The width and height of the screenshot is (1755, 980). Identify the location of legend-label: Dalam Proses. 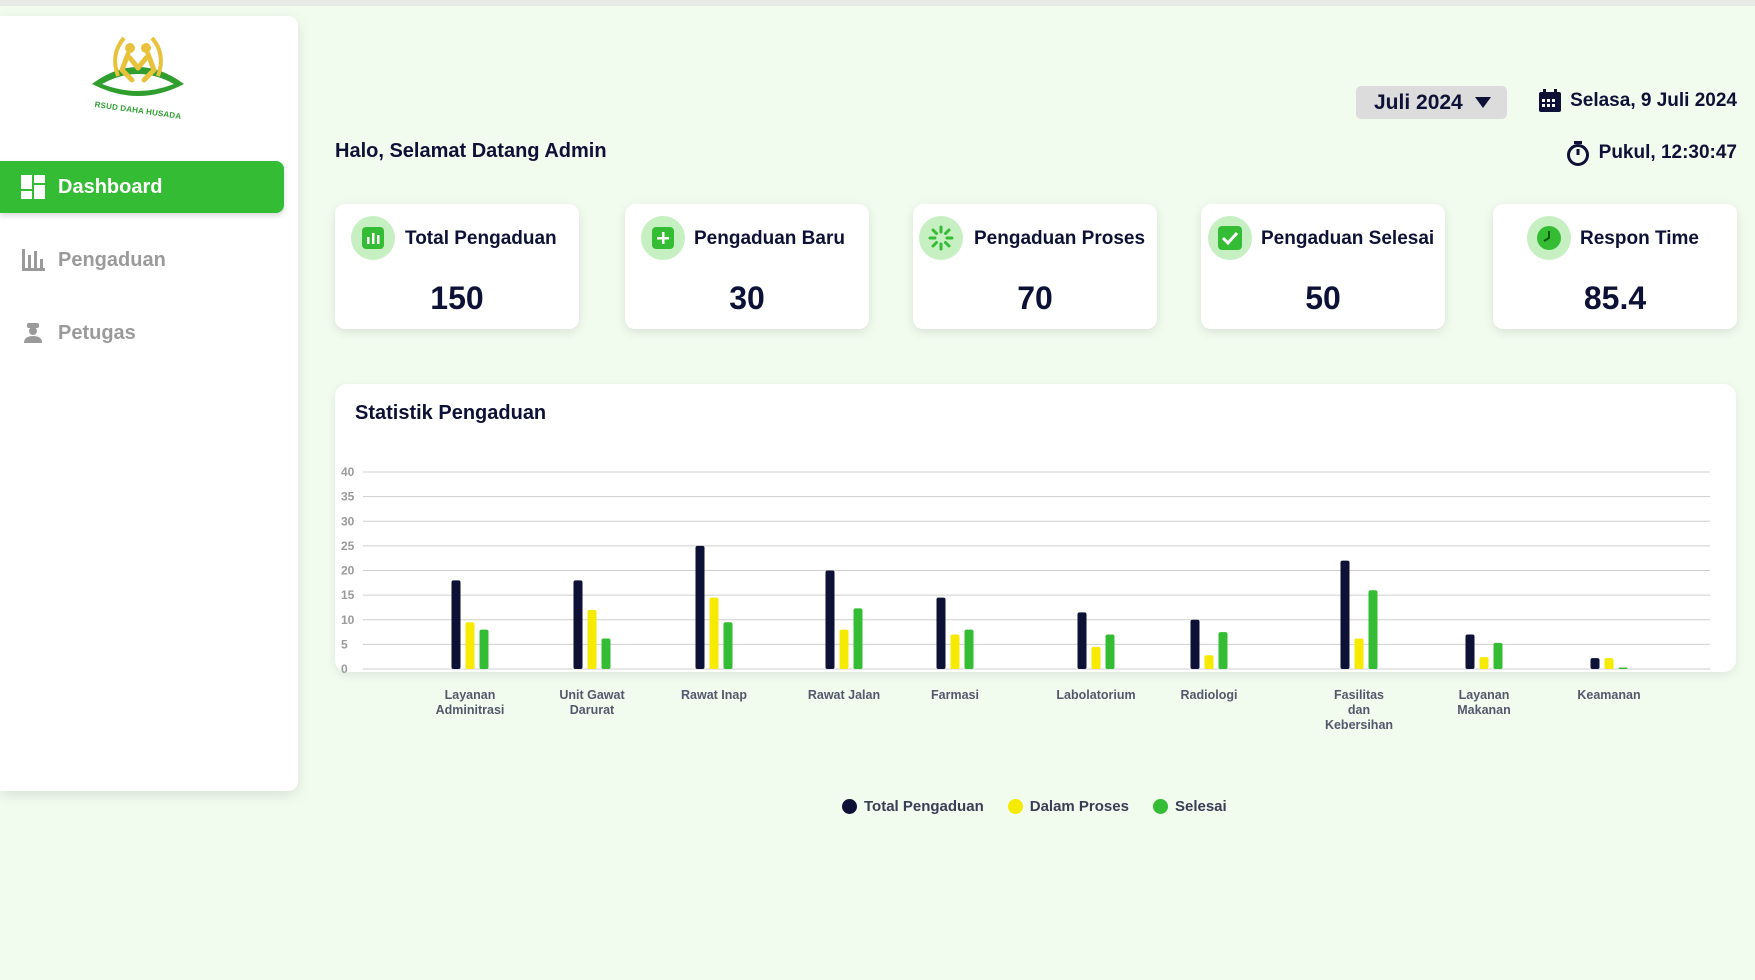
(1079, 806).